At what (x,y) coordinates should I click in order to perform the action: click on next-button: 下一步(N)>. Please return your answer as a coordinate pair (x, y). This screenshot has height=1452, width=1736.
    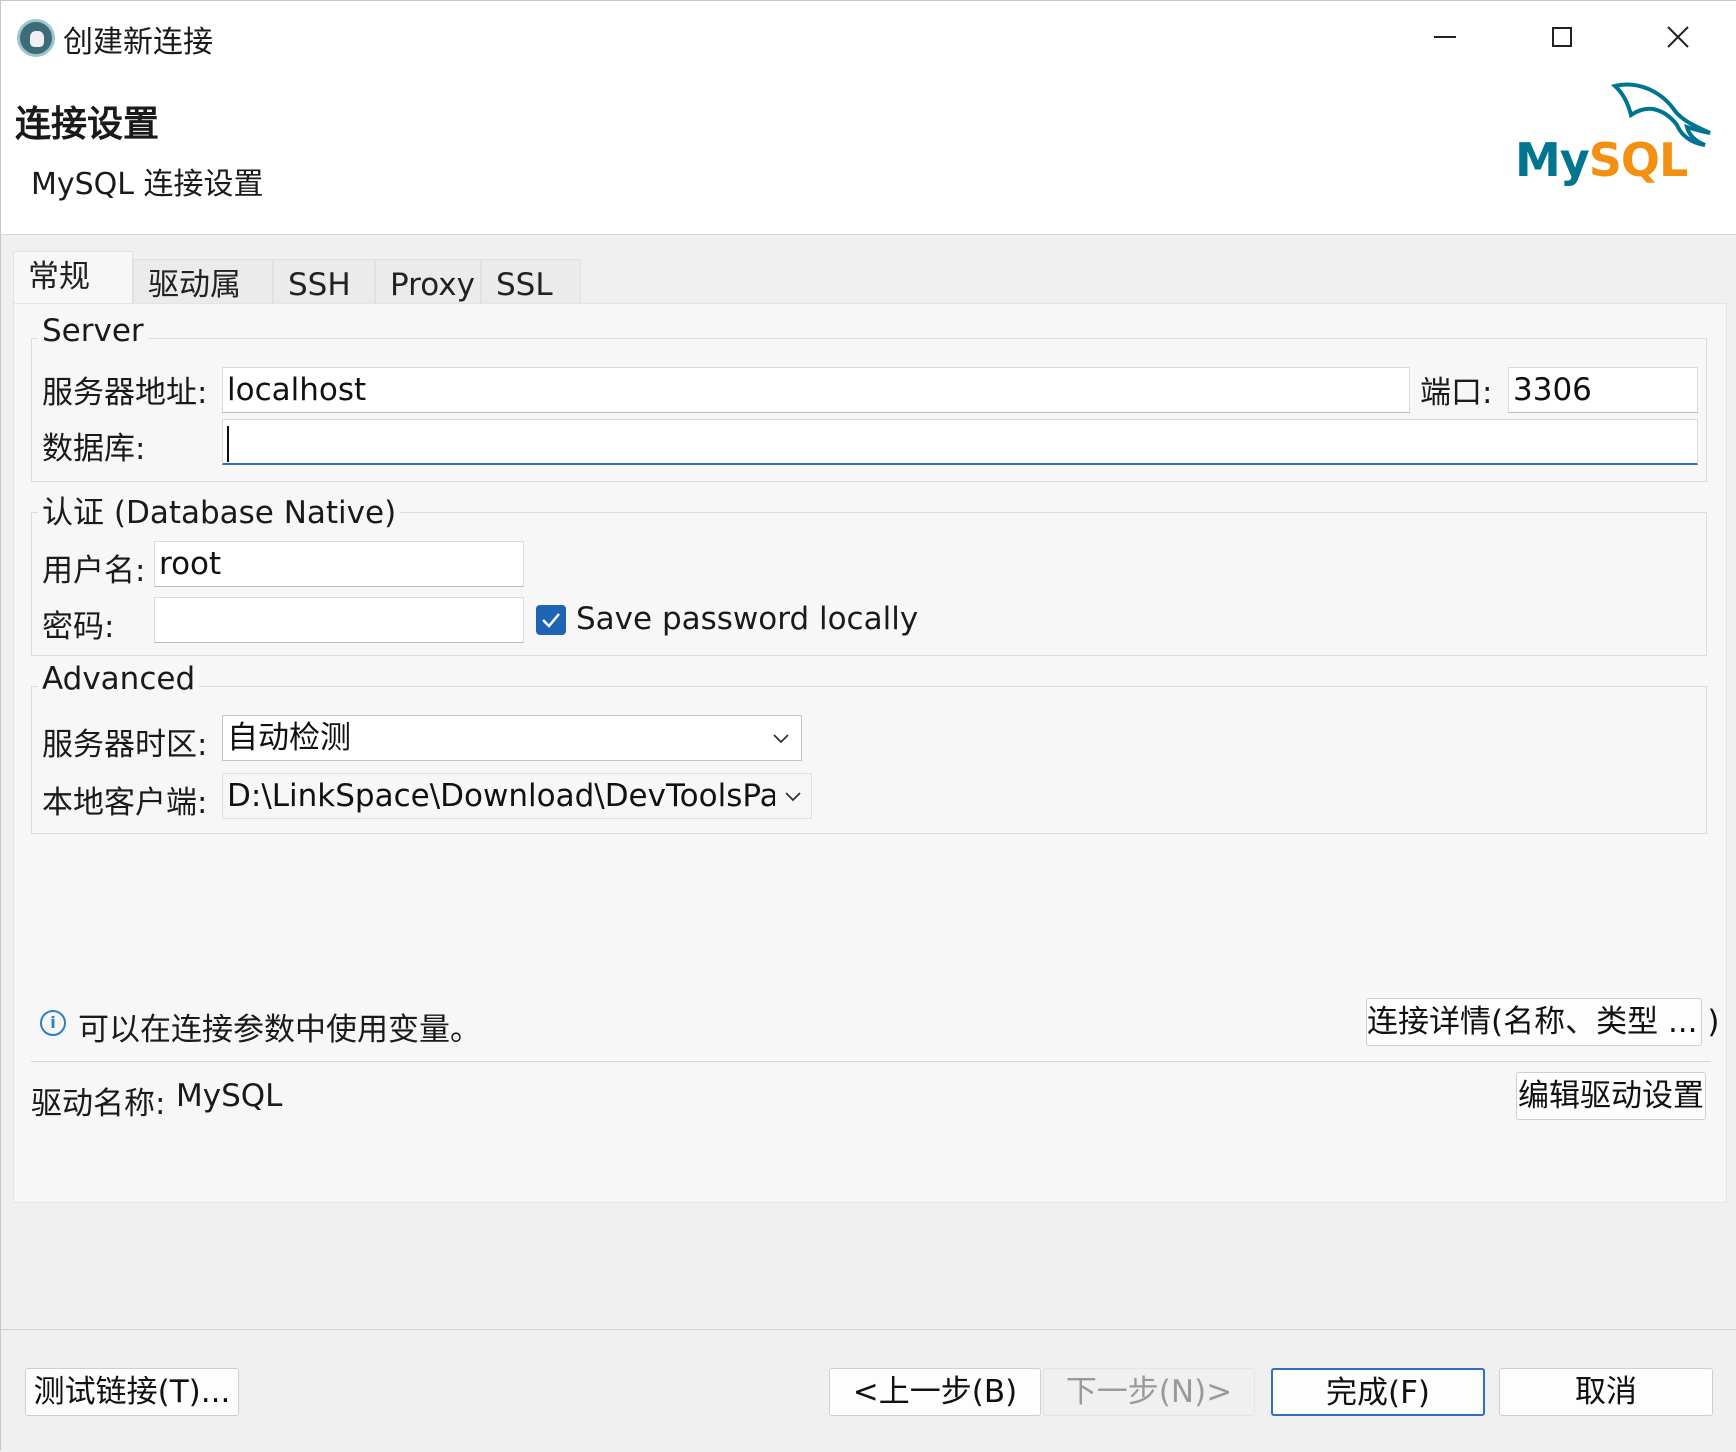
    Looking at the image, I should click on (1149, 1392).